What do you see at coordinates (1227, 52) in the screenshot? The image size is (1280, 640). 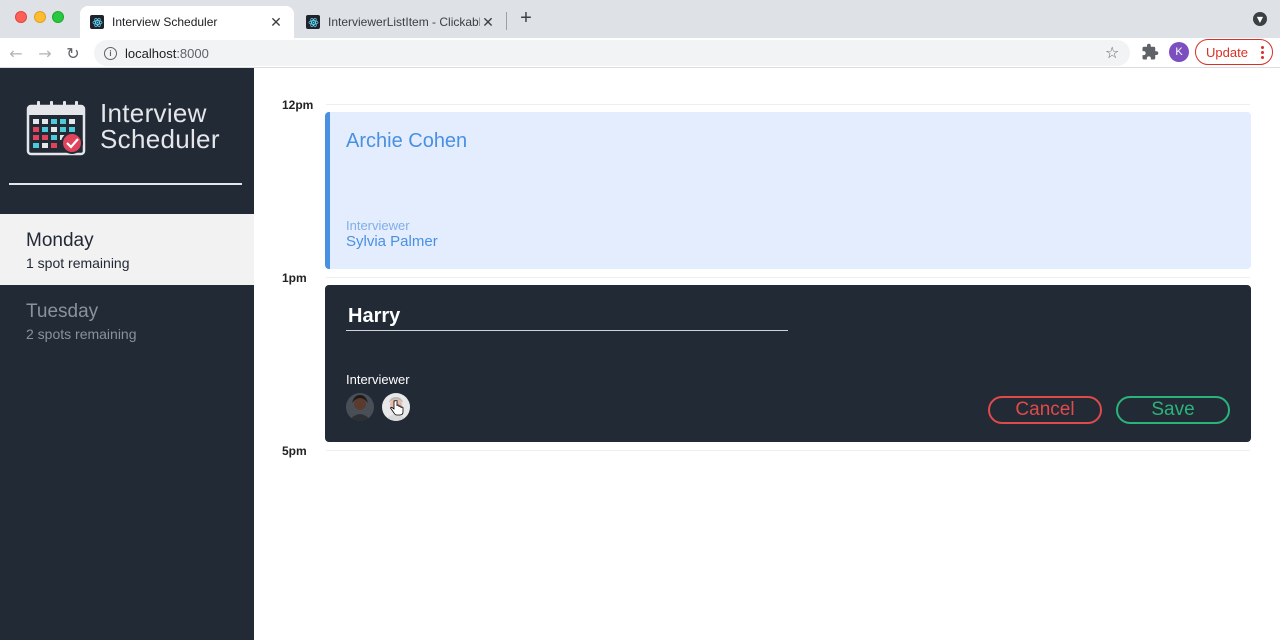 I see `update-label: Update` at bounding box center [1227, 52].